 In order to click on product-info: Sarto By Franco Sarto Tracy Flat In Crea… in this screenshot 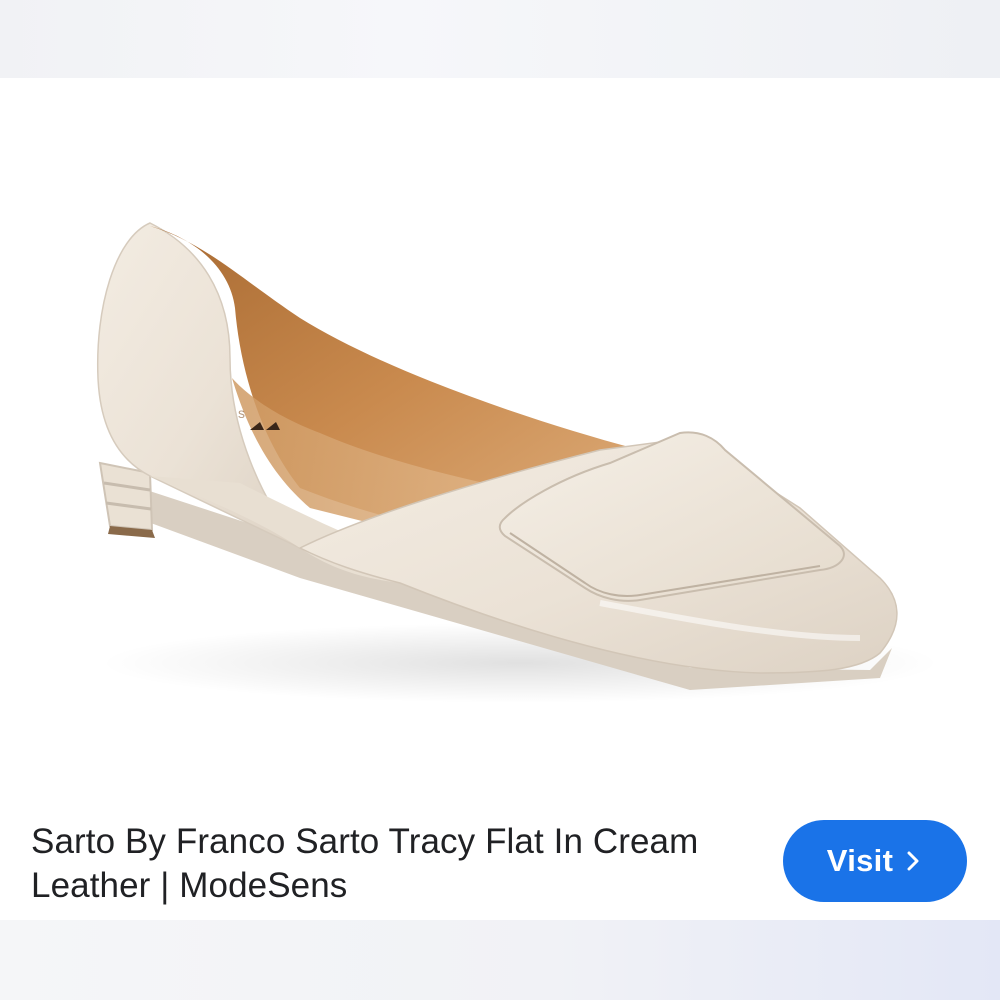, I will do `click(500, 855)`.